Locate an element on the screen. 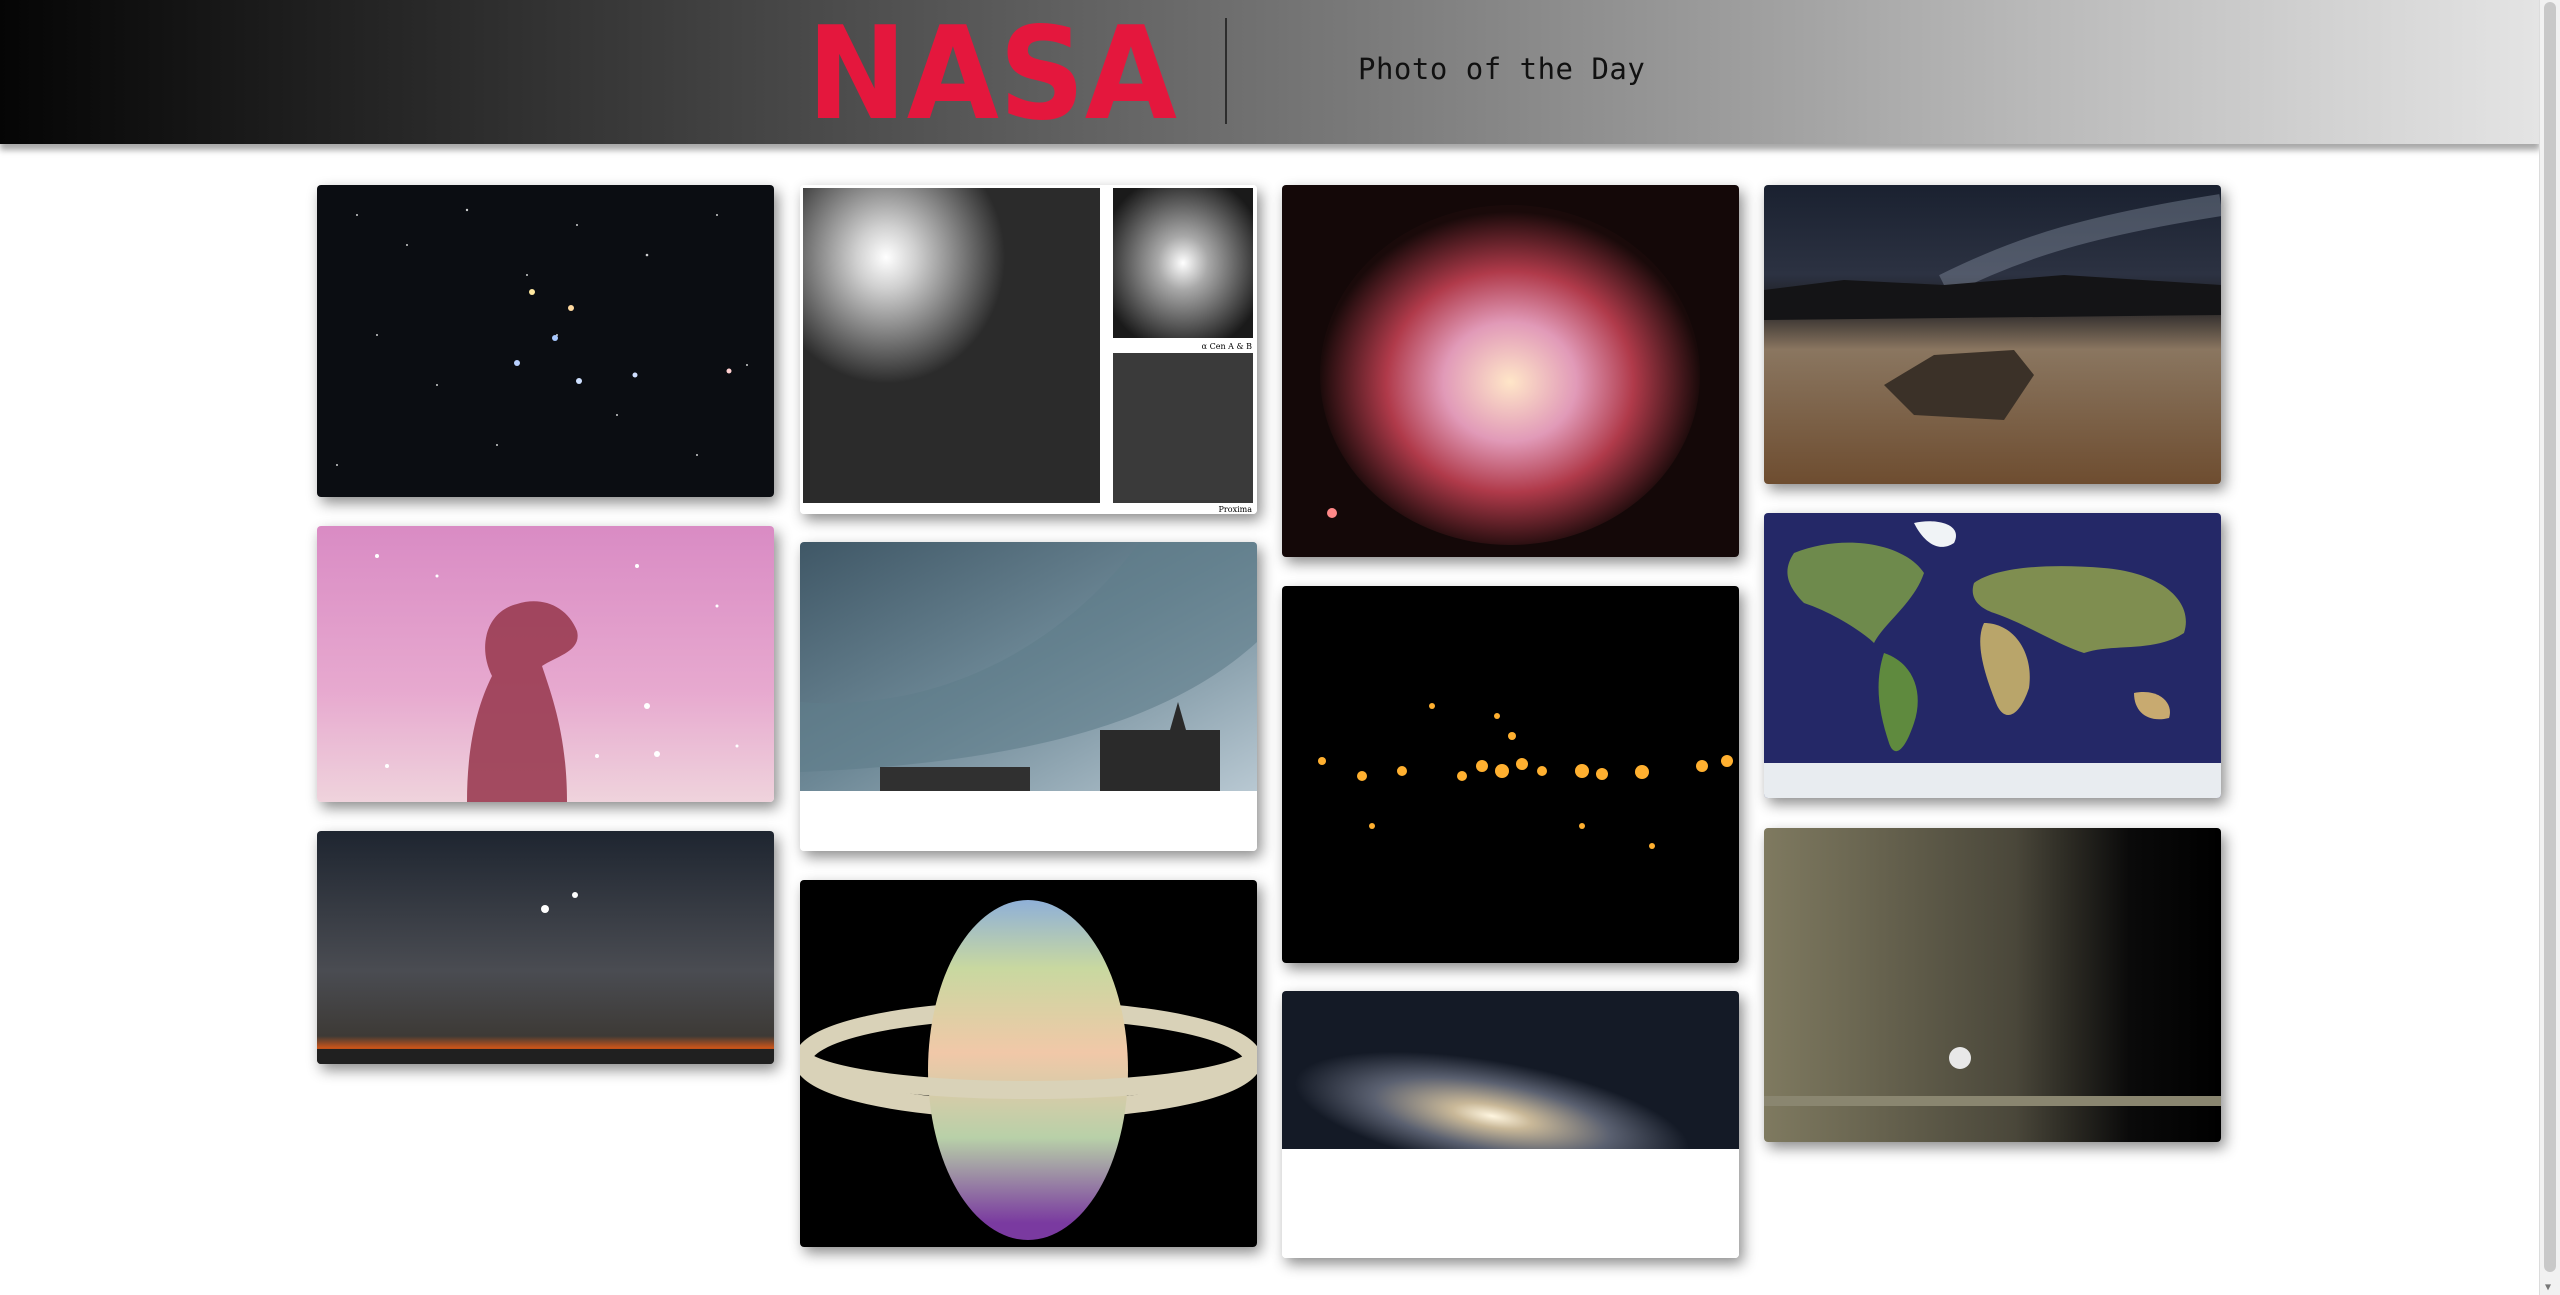 Image resolution: width=2560 pixels, height=1295 pixels. shelf-cloud-image is located at coordinates (1028, 696).